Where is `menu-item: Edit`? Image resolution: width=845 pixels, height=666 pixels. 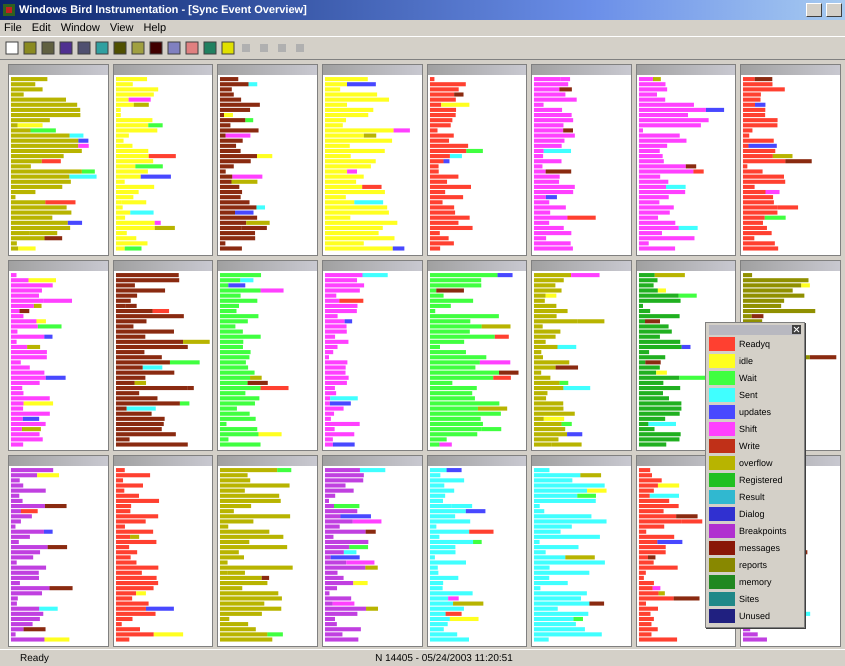
menu-item: Edit is located at coordinates (41, 28).